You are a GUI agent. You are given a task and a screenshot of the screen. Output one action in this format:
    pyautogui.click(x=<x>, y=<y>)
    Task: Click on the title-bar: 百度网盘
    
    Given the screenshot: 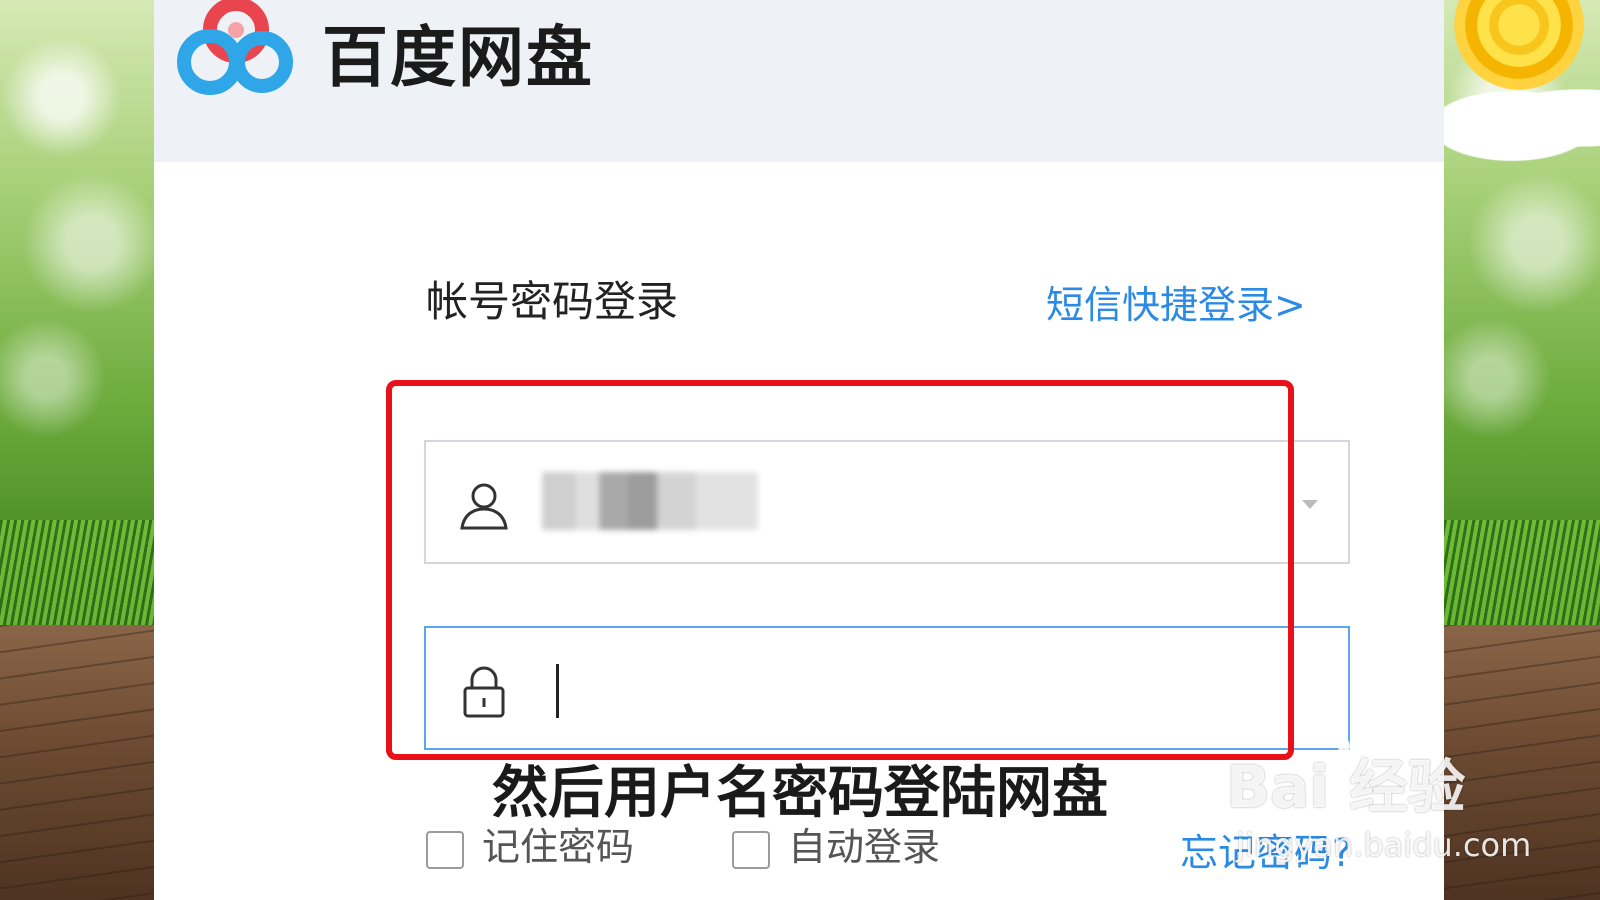 What is the action you would take?
    pyautogui.click(x=799, y=81)
    